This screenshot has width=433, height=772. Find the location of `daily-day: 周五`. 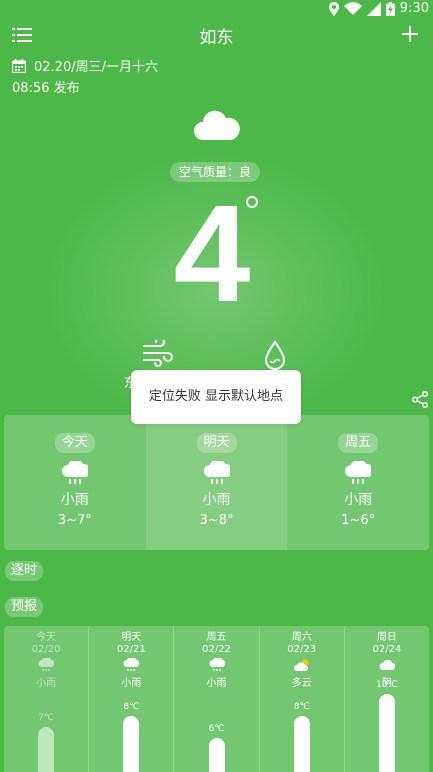

daily-day: 周五 is located at coordinates (216, 637).